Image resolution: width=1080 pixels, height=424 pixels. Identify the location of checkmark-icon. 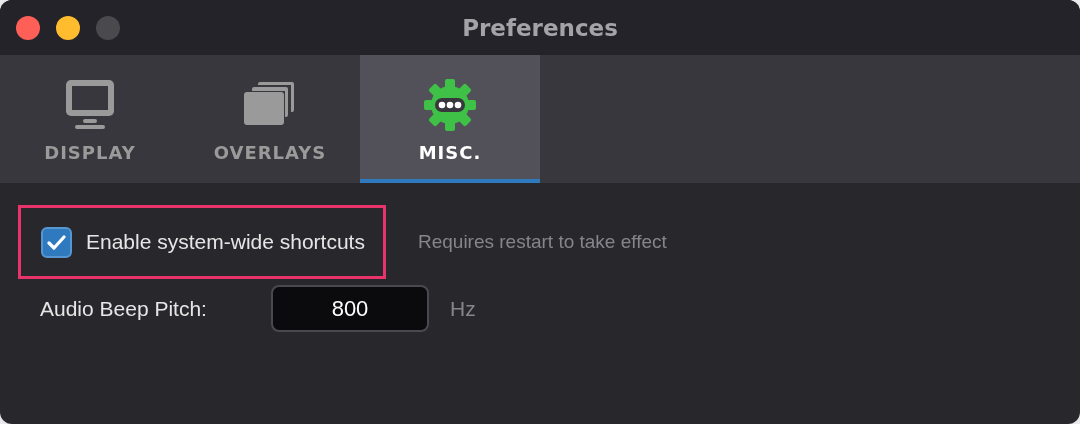
(56, 242).